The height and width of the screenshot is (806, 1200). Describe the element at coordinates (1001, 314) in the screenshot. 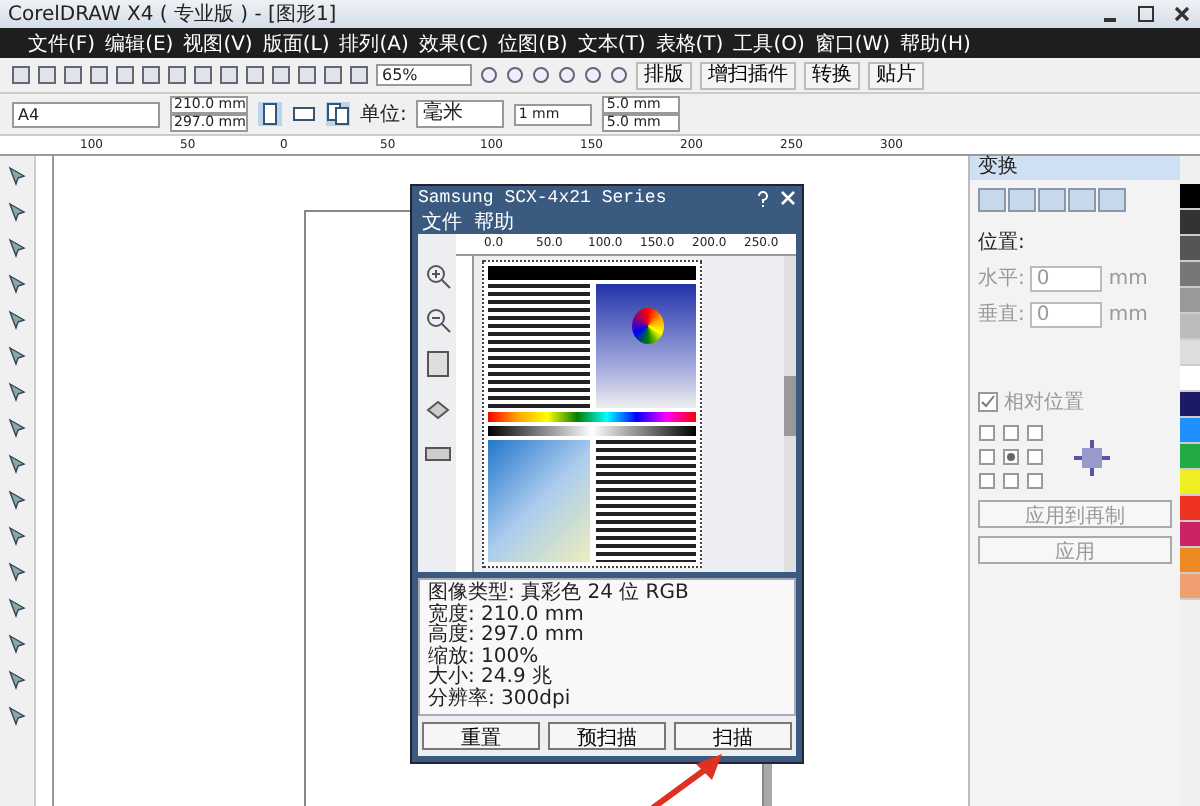

I see `field-label: 垂直:` at that location.